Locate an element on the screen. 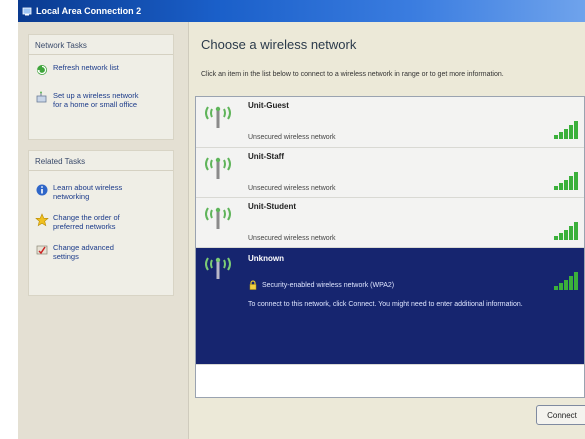  task-change-advanced-settings: Change advanced settings is located at coordinates (101, 252).